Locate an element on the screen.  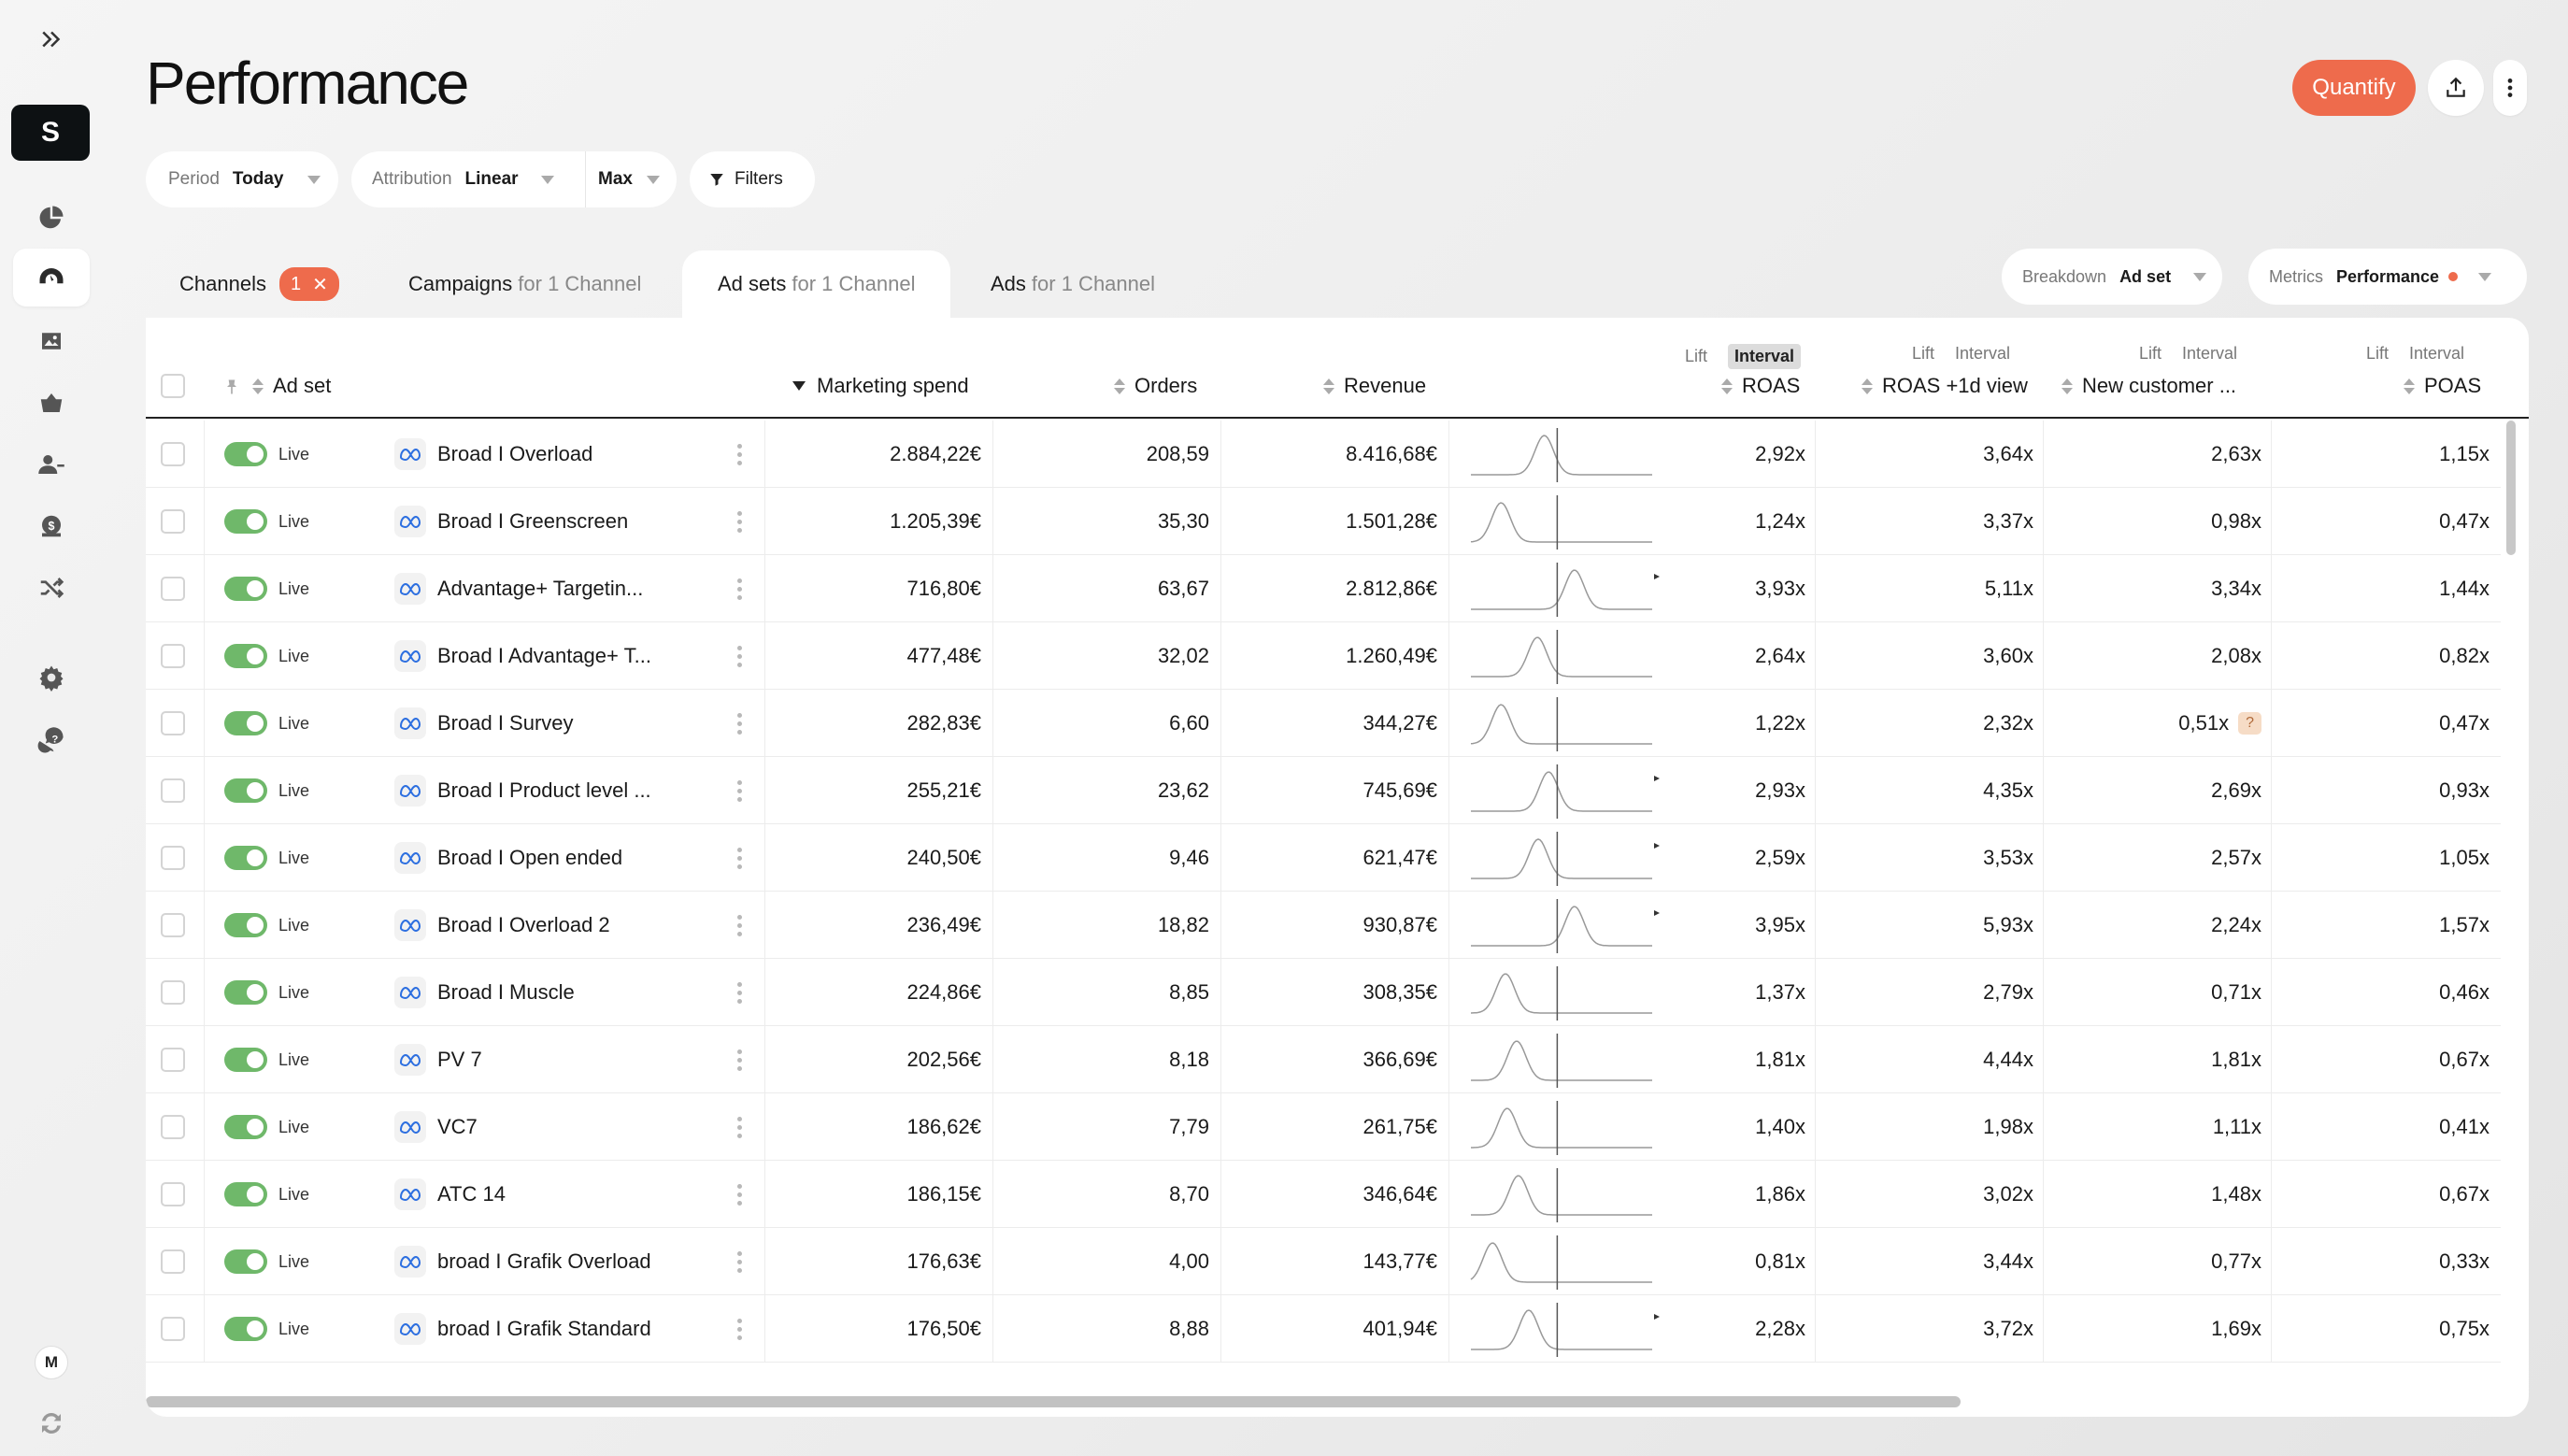
ad-set-name: broad I Grafik Overload is located at coordinates (544, 1261).